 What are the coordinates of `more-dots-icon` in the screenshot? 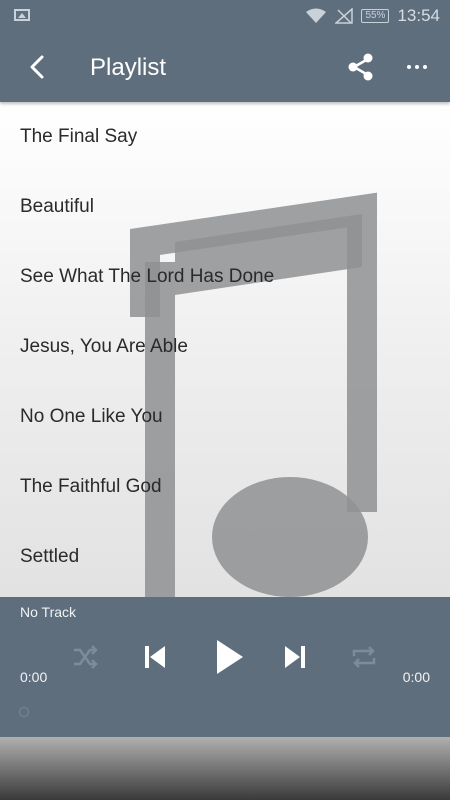 It's located at (417, 67).